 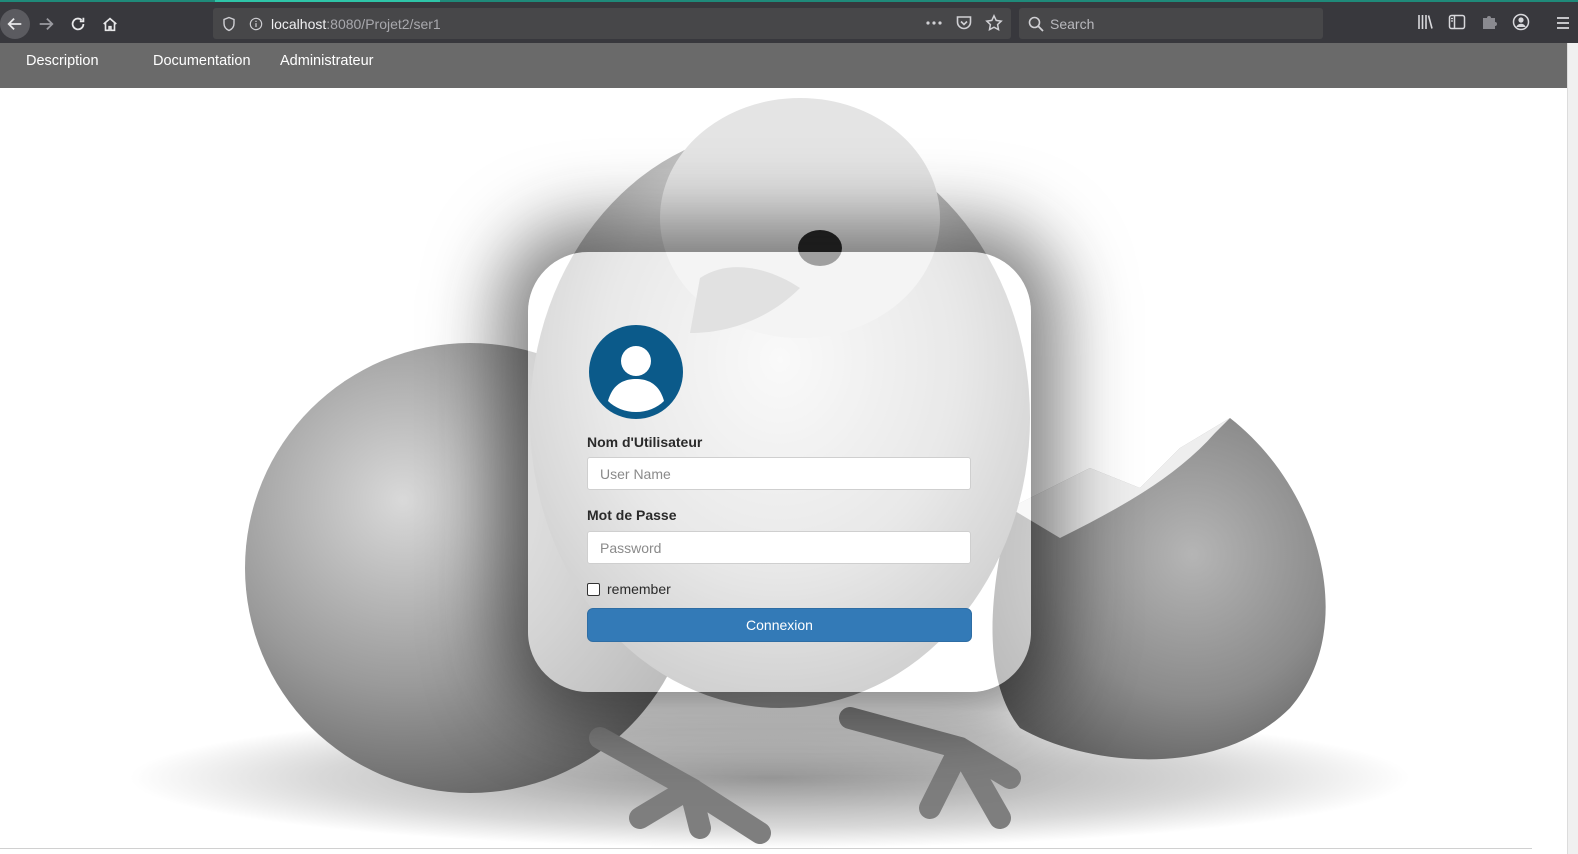 I want to click on username-input, so click(x=779, y=473).